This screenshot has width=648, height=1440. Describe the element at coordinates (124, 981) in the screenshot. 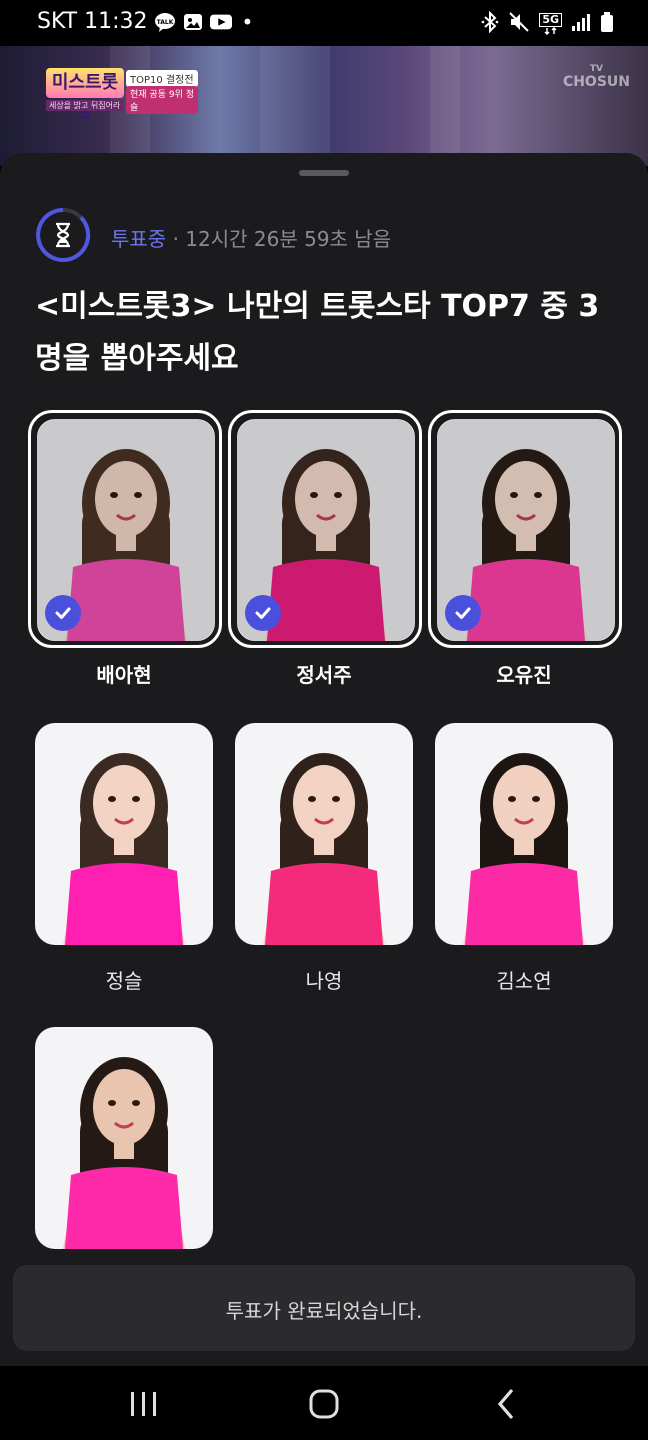

I see `candidate-name: 정슬` at that location.